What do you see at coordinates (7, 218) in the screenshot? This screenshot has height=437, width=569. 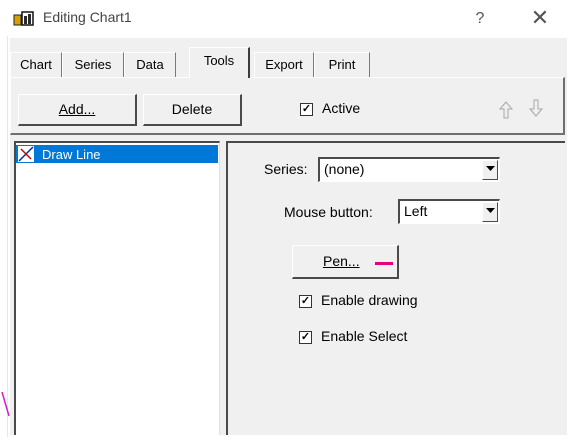 I see `background-chart-line` at bounding box center [7, 218].